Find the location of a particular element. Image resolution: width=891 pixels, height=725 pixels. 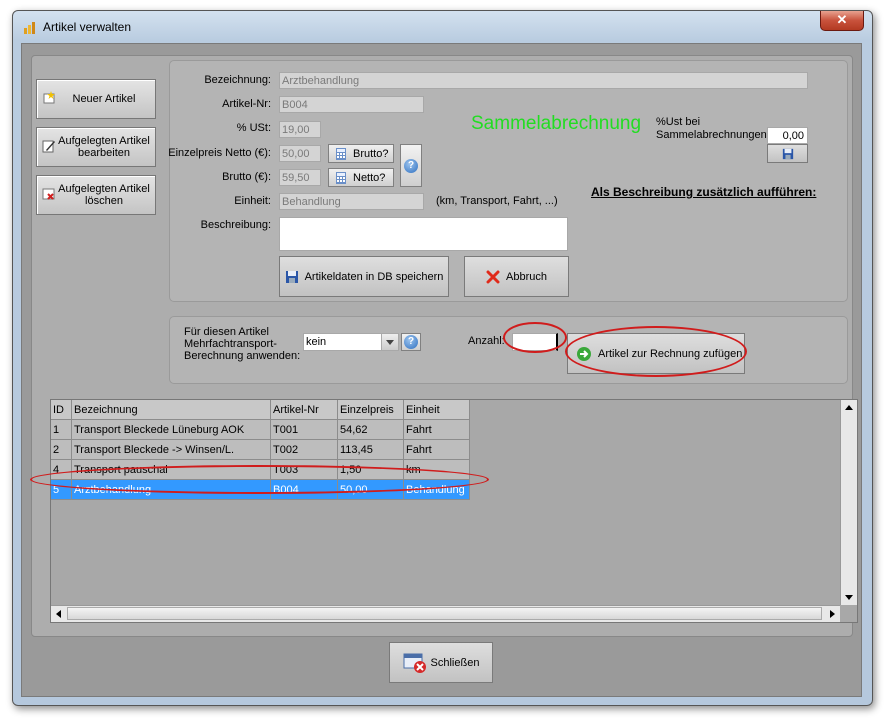

window-title: Artikel verwalten is located at coordinates (87, 27).